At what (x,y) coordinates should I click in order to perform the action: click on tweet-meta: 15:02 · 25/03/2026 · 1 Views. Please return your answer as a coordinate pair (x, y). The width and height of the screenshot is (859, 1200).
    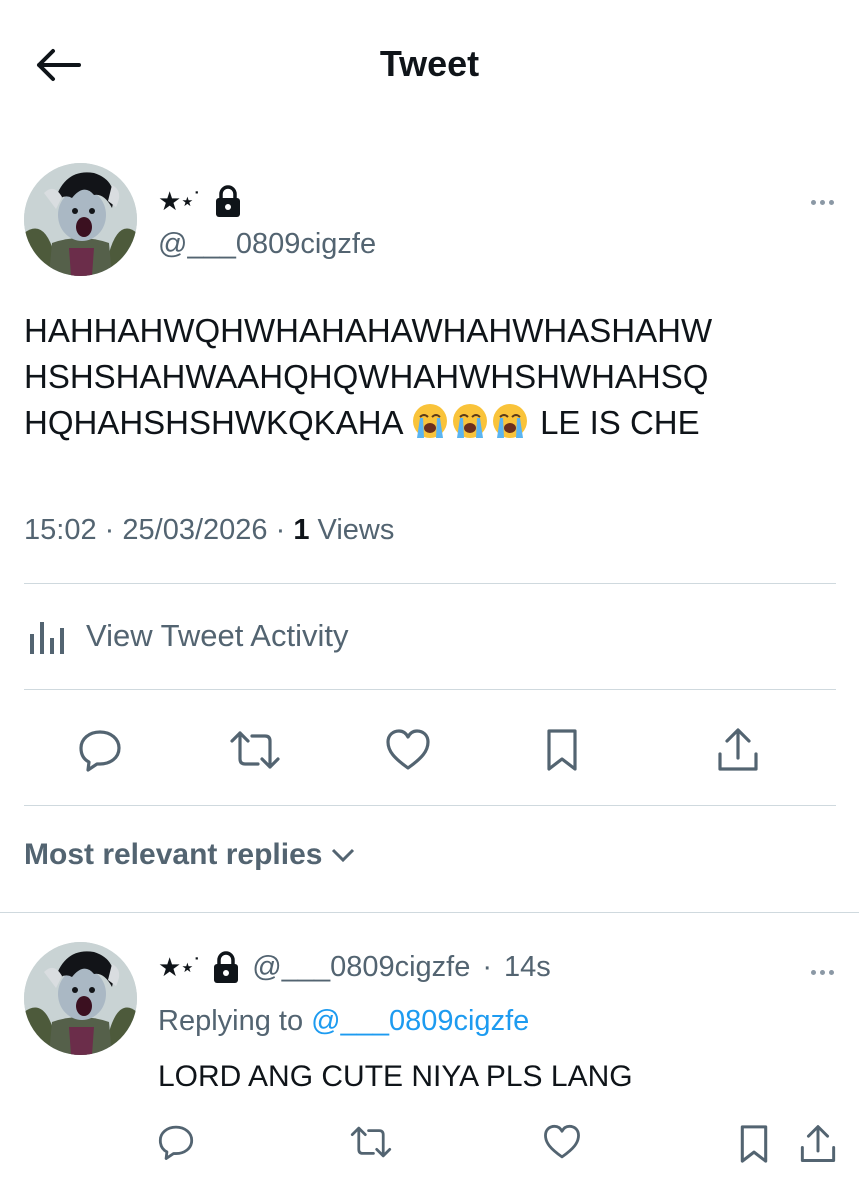
    Looking at the image, I should click on (209, 530).